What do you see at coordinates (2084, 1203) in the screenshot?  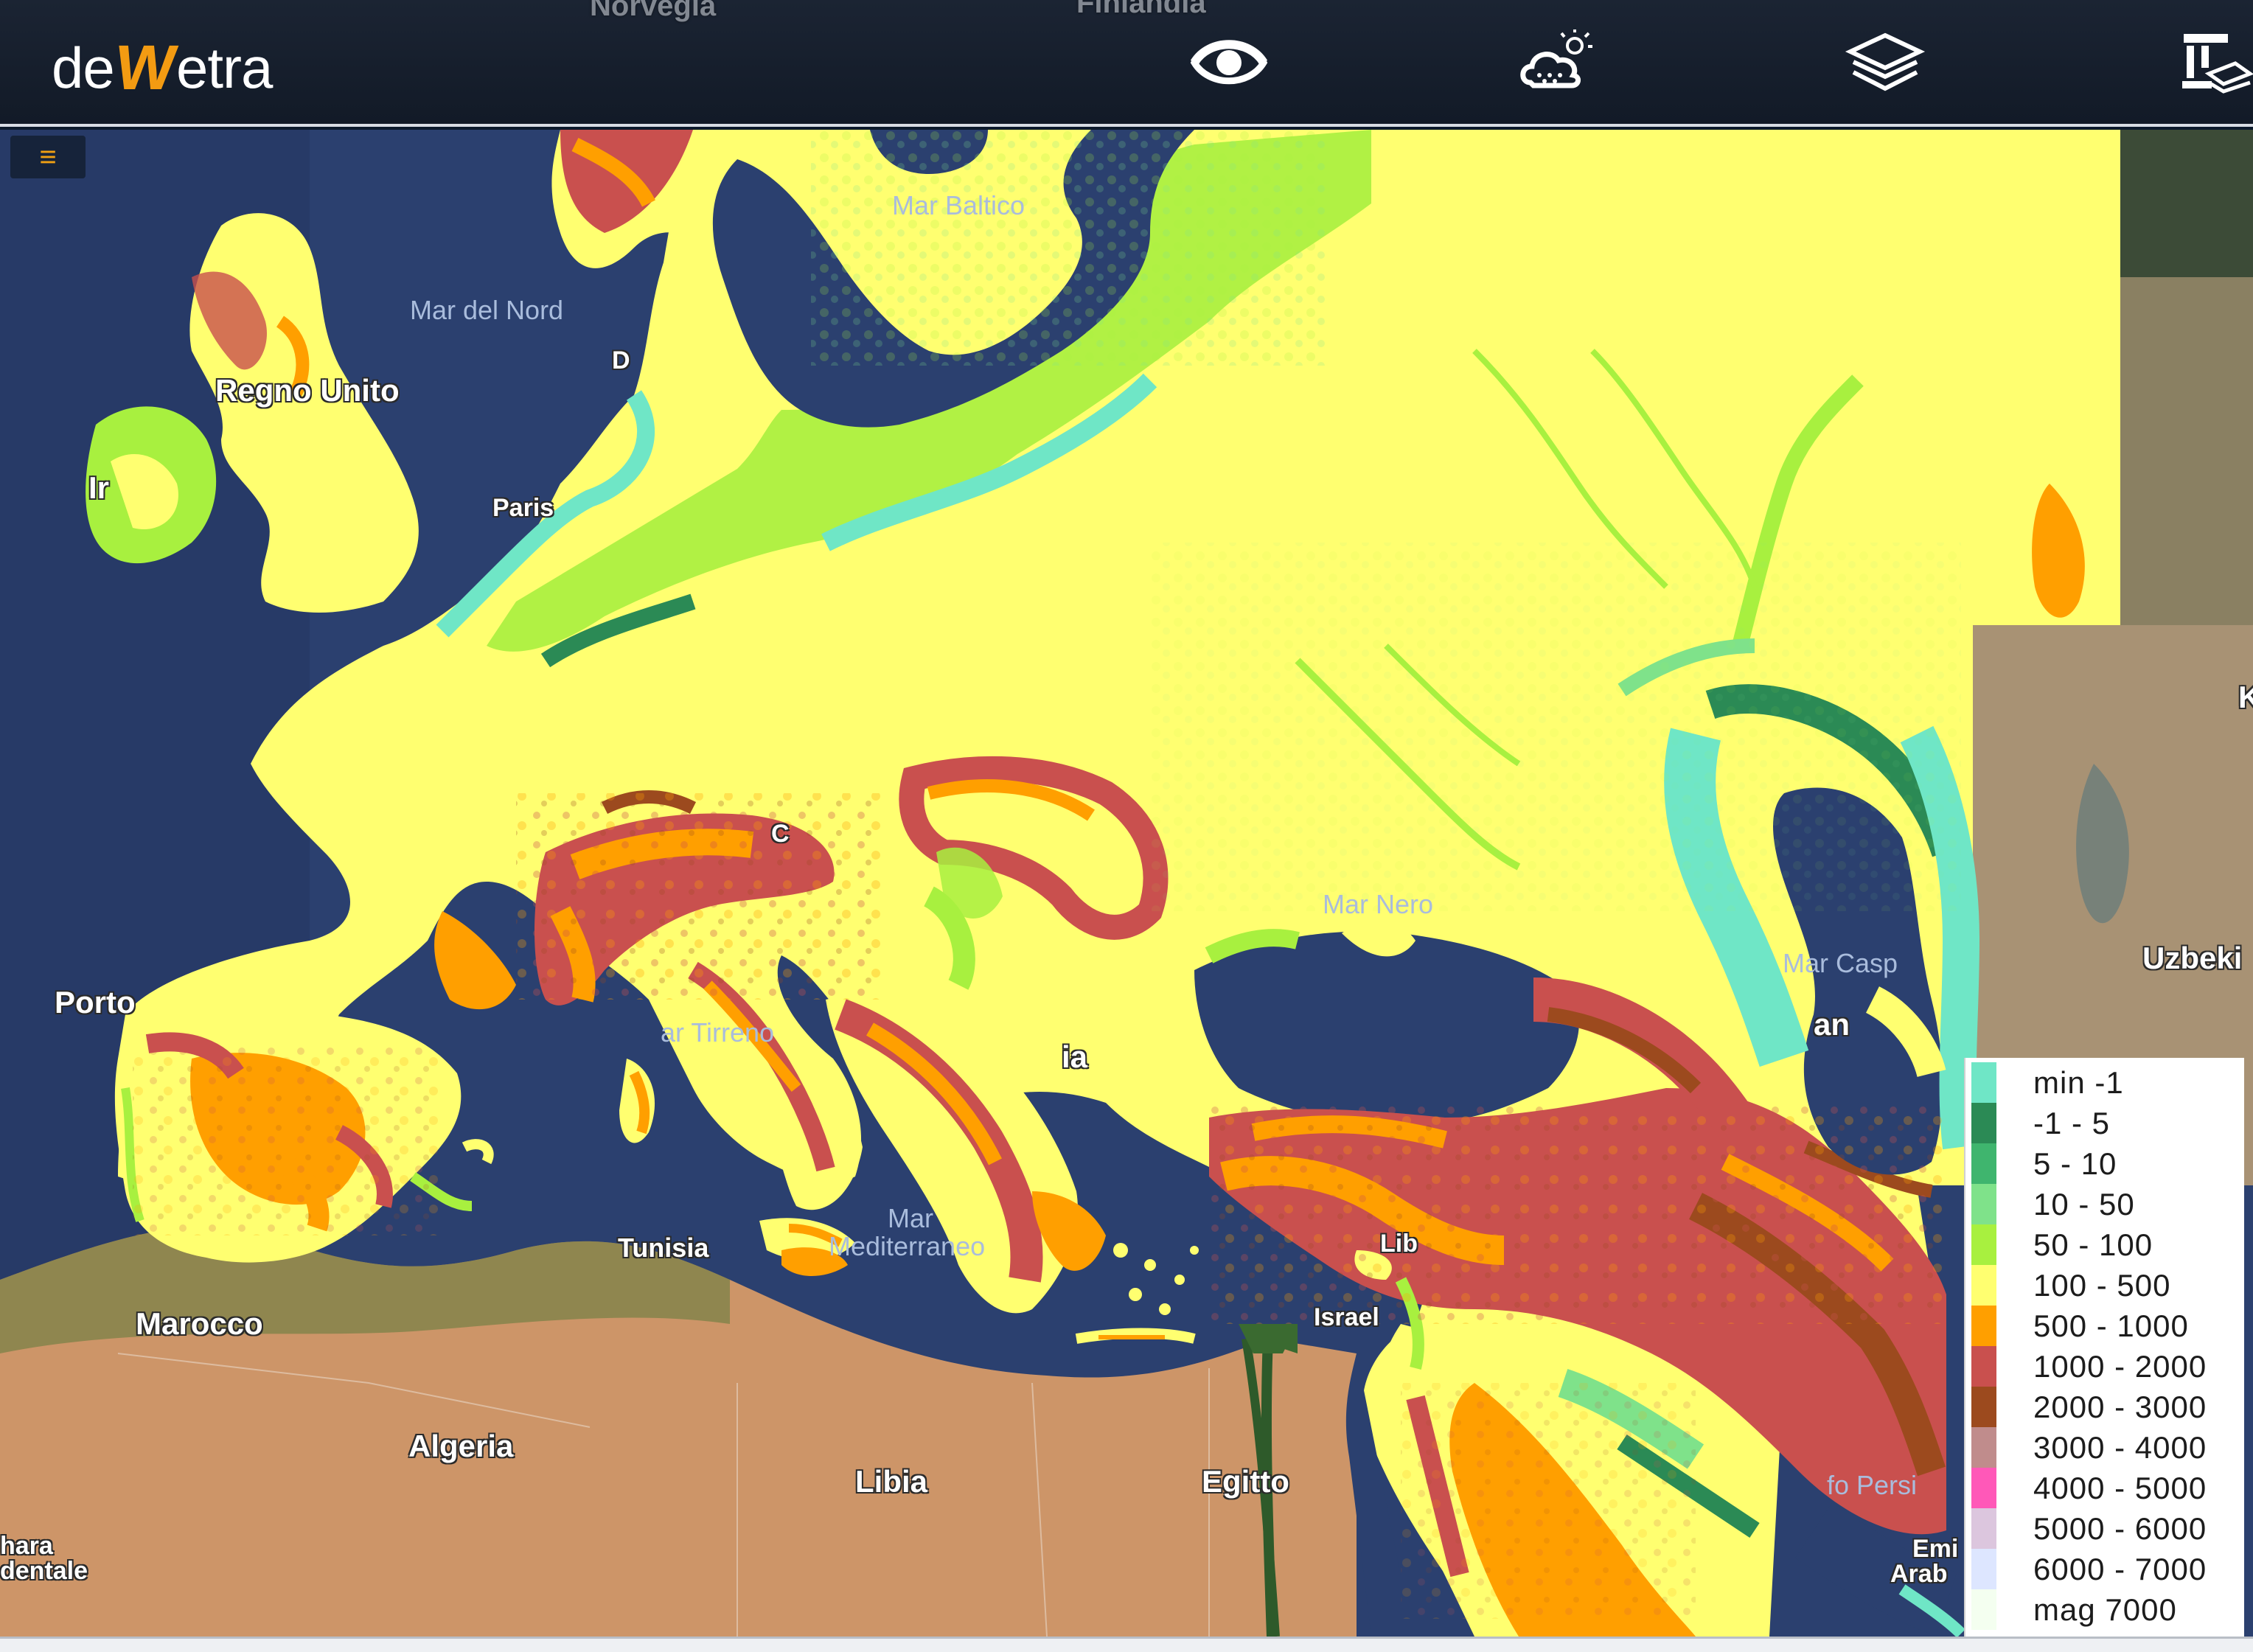 I see `legend-label: 10 - 50` at bounding box center [2084, 1203].